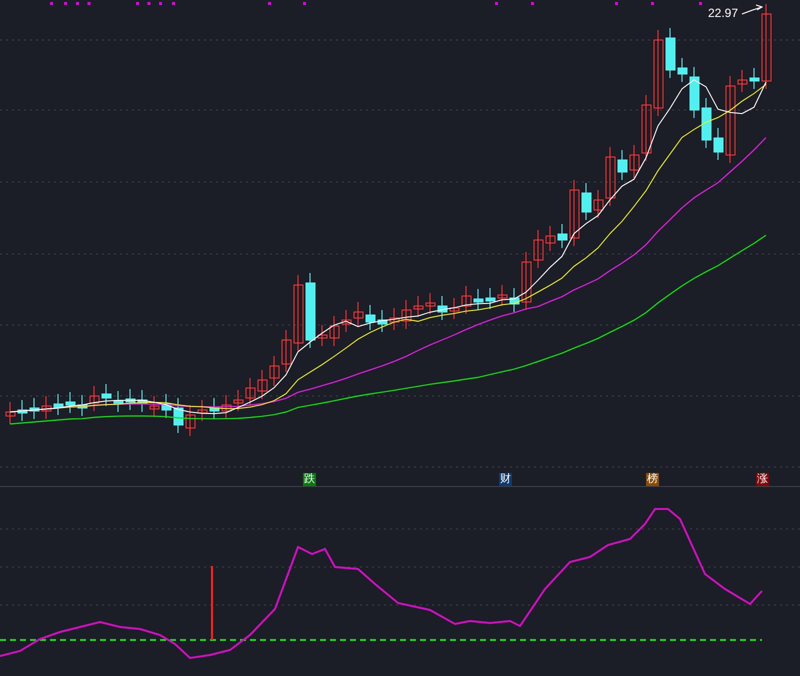  What do you see at coordinates (762, 479) in the screenshot?
I see `signal-marker: 涨` at bounding box center [762, 479].